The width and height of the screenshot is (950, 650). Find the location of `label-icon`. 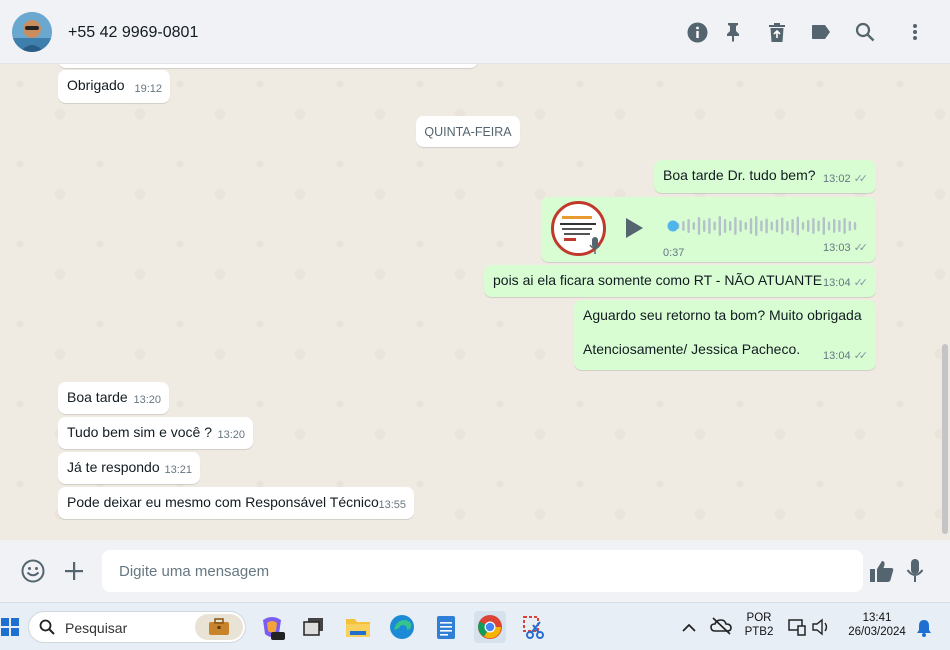

label-icon is located at coordinates (821, 32).